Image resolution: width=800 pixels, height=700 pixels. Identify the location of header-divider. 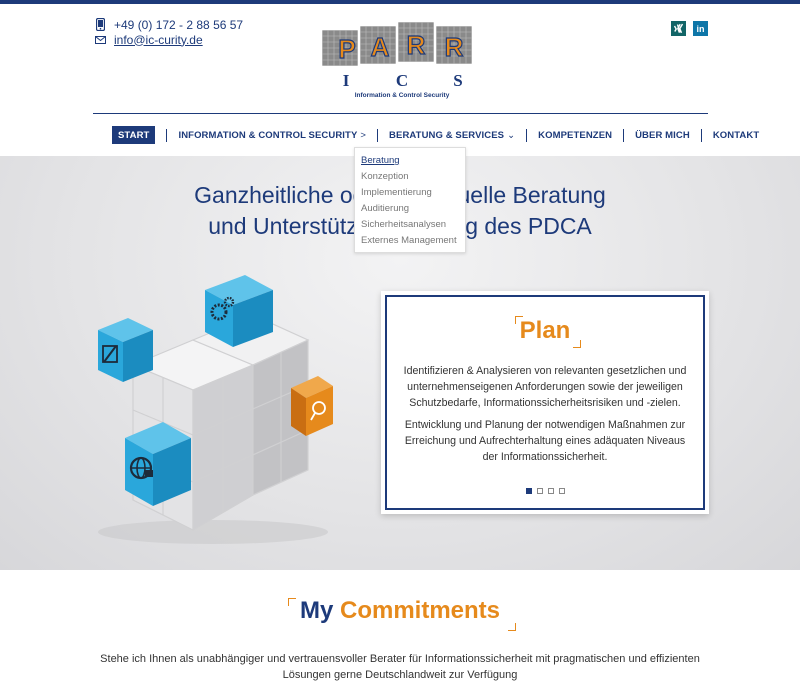
(400, 113).